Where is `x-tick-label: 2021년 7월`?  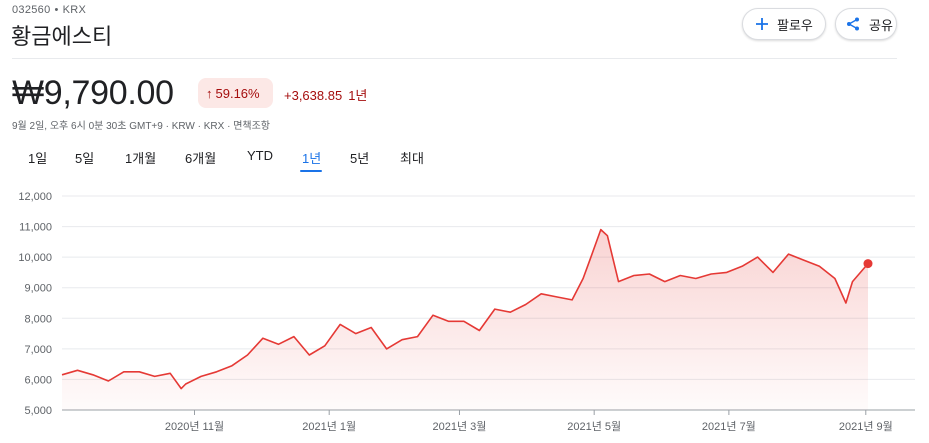
x-tick-label: 2021년 7월 is located at coordinates (729, 426).